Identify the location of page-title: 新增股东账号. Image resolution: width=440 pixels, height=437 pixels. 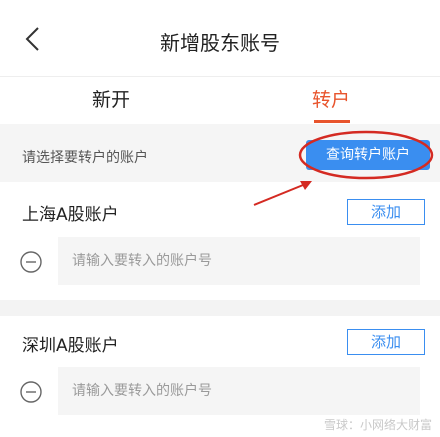
(220, 43).